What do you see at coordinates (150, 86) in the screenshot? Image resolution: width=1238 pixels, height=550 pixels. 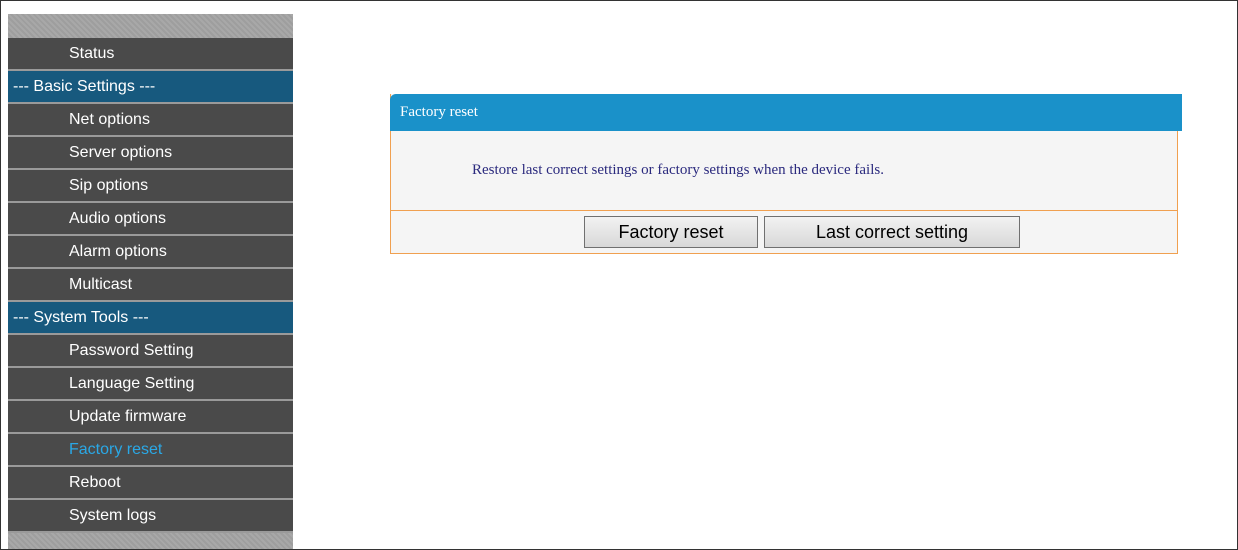 I see `sidebar-header-basic-settings: --- Basic Settings ---` at bounding box center [150, 86].